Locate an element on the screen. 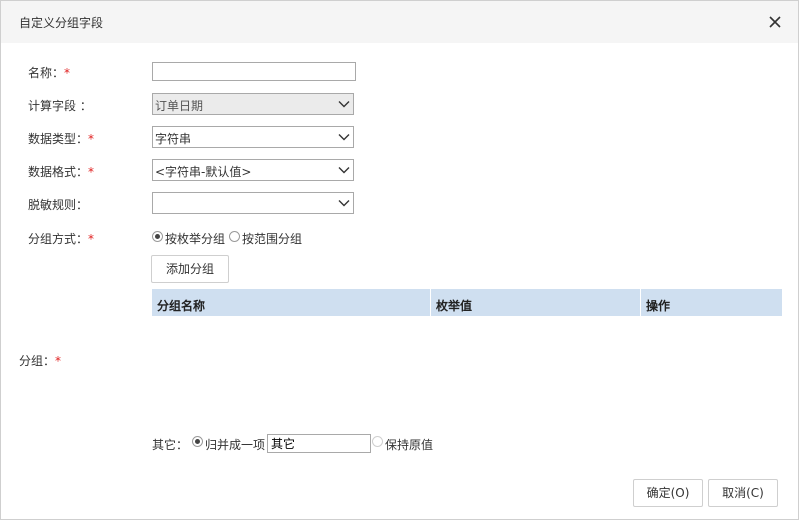  group-by-range-radio is located at coordinates (234, 236).